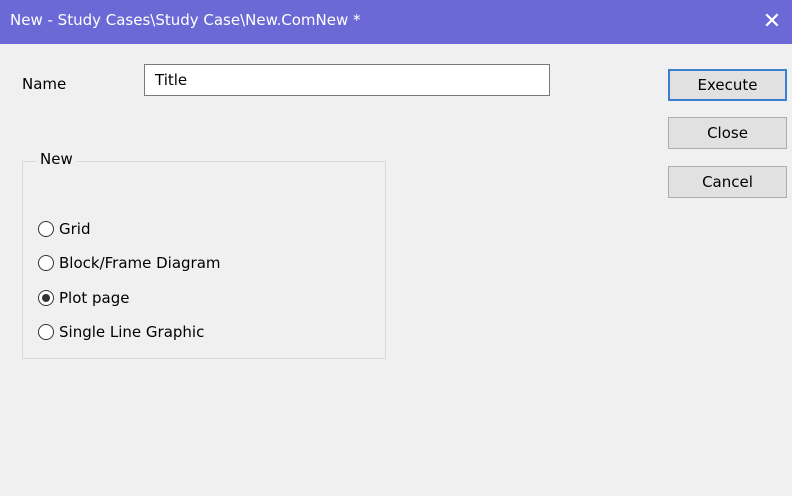  I want to click on radio-option-single-line-graphic: Single Line Graphic, so click(121, 332).